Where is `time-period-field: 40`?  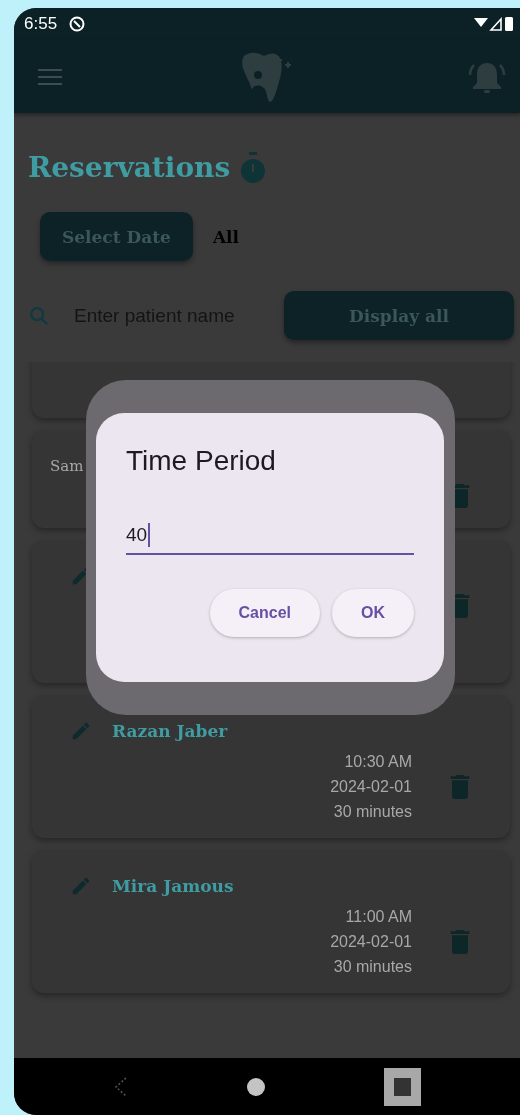 time-period-field: 40 is located at coordinates (270, 536).